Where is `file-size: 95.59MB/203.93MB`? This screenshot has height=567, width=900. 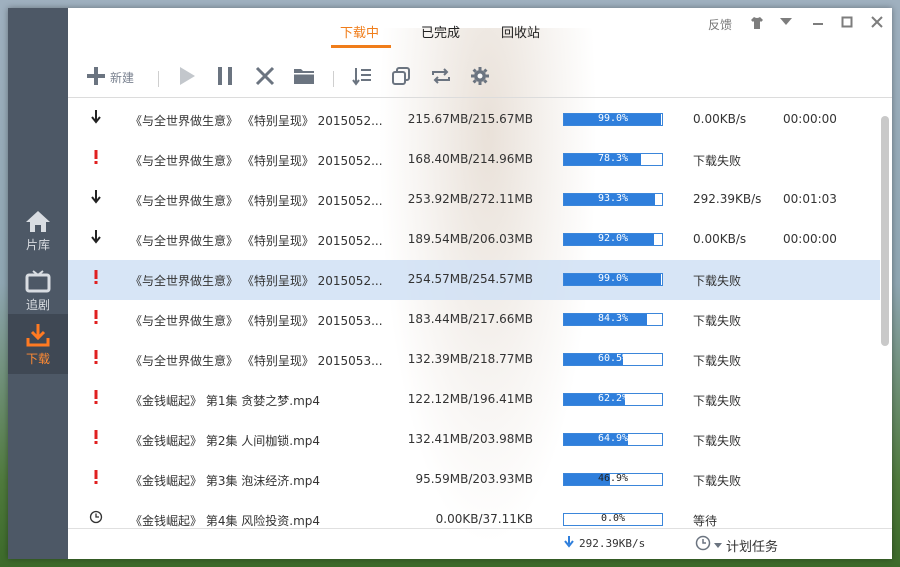
file-size: 95.59MB/203.93MB is located at coordinates (474, 479).